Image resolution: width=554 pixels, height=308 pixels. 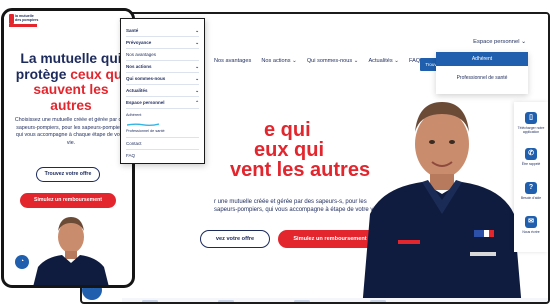 I want to click on side-item-callback: ✆ Être rappelé, so click(x=531, y=157).